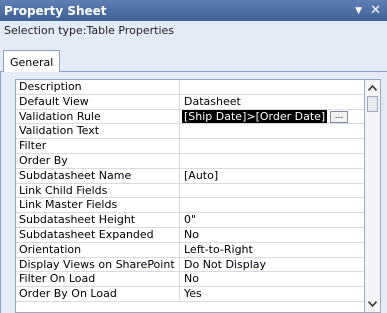 Image resolution: width=387 pixels, height=313 pixels. Describe the element at coordinates (272, 265) in the screenshot. I see `property-value: Do Not Display` at that location.